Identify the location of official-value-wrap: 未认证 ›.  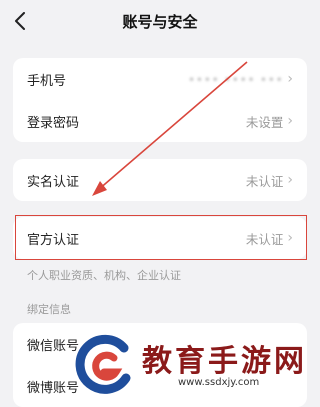
(269, 238).